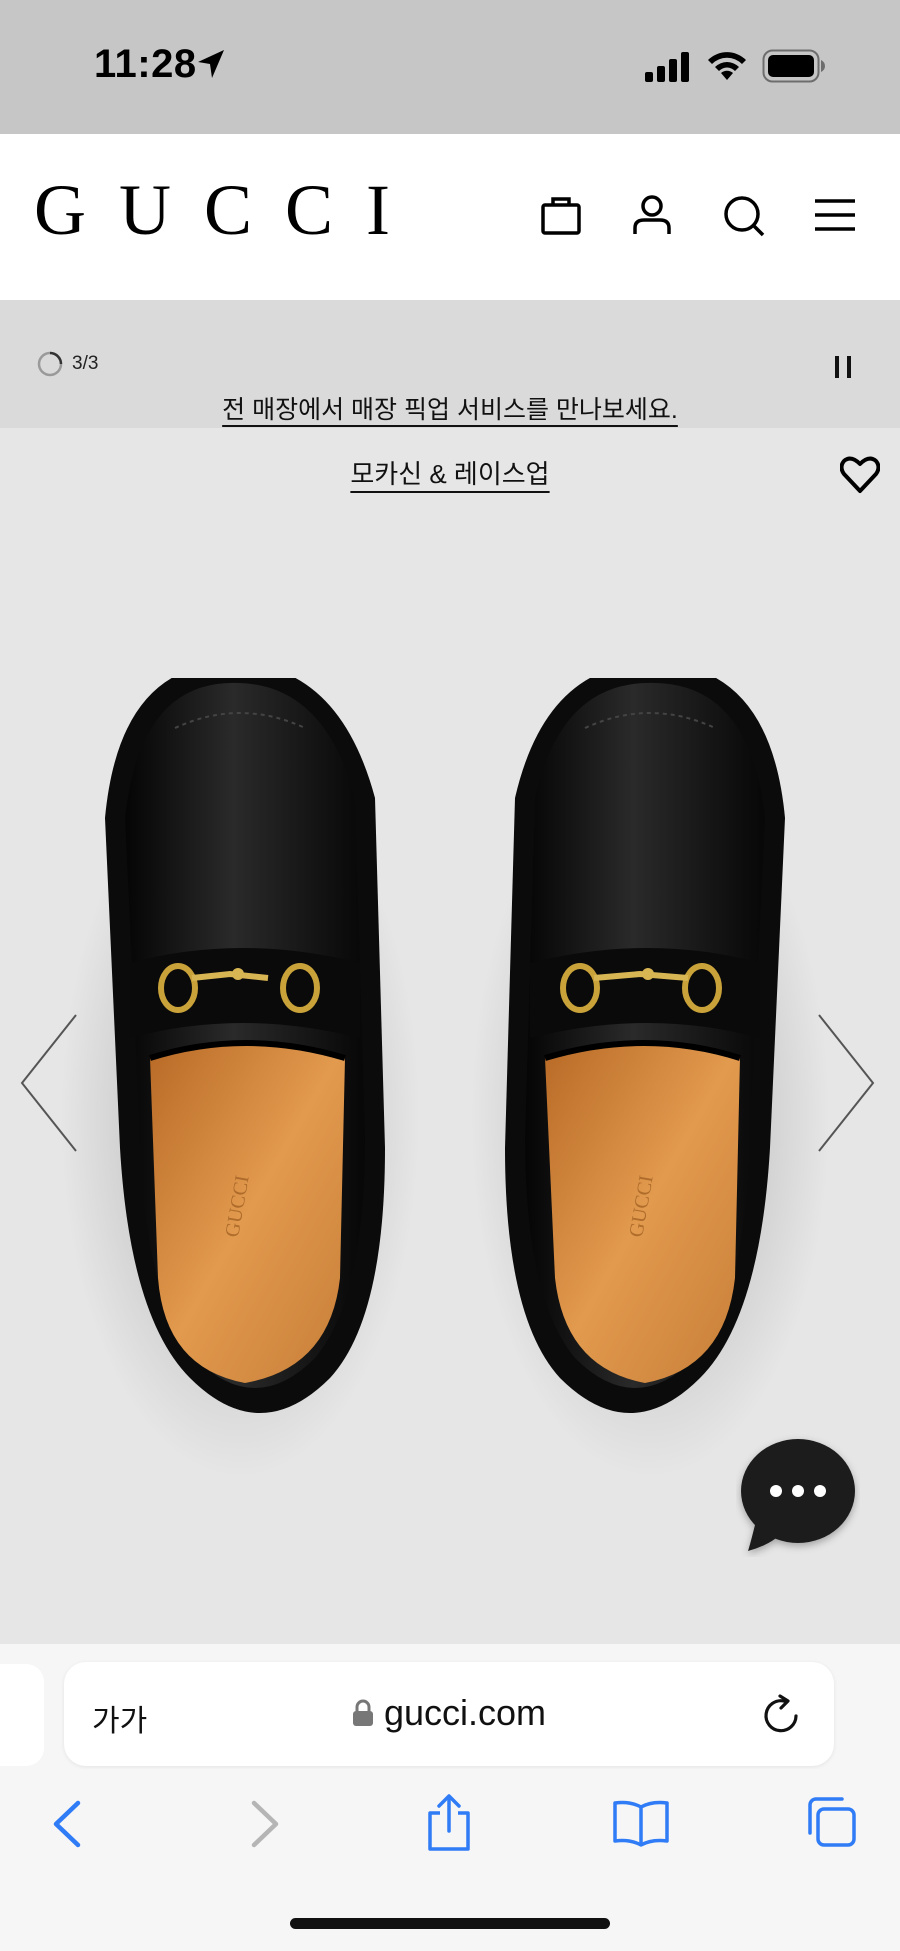  I want to click on progress-ring-icon, so click(50, 364).